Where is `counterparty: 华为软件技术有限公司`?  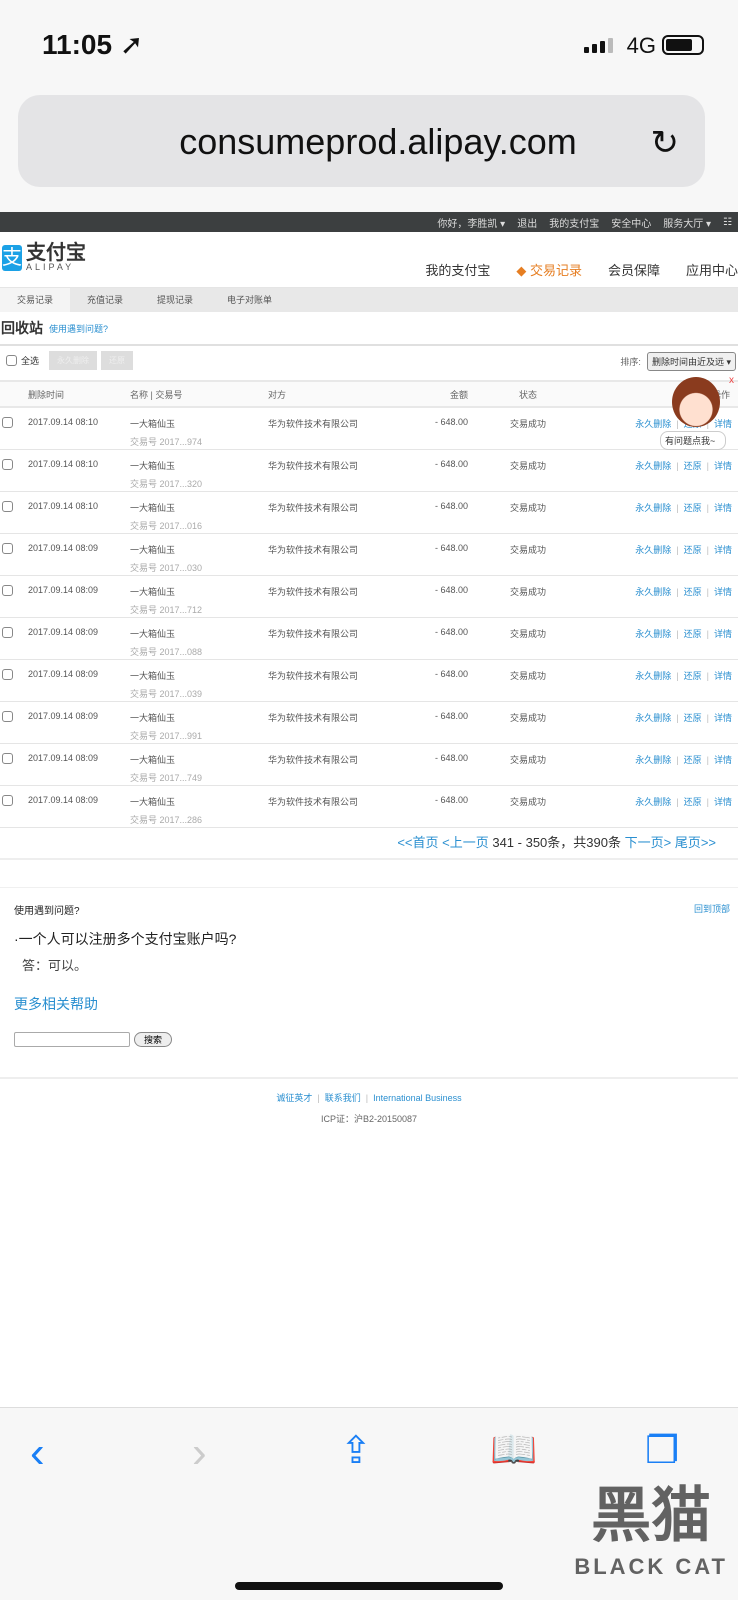
counterparty: 华为软件技术有限公司 is located at coordinates (328, 638).